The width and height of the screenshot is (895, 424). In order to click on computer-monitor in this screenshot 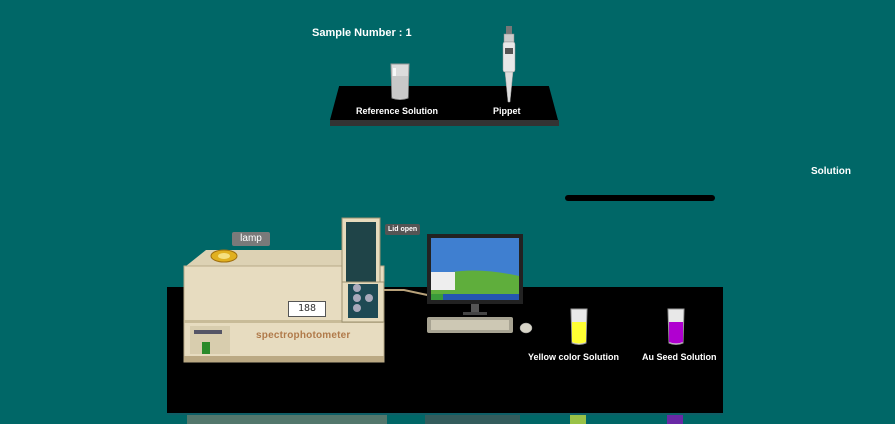, I will do `click(475, 285)`.